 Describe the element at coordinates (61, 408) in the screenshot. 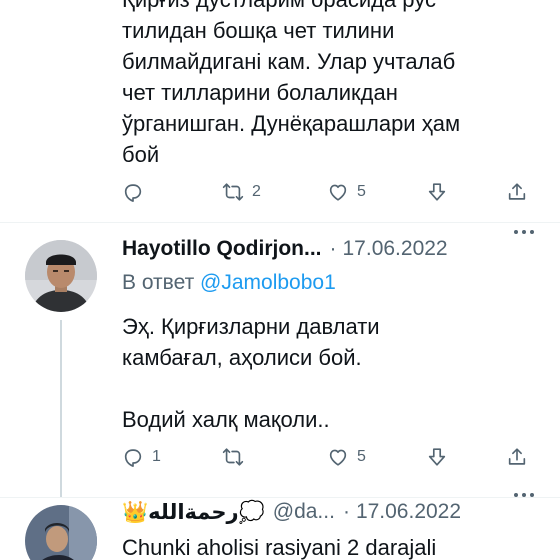

I see `thread-line` at that location.